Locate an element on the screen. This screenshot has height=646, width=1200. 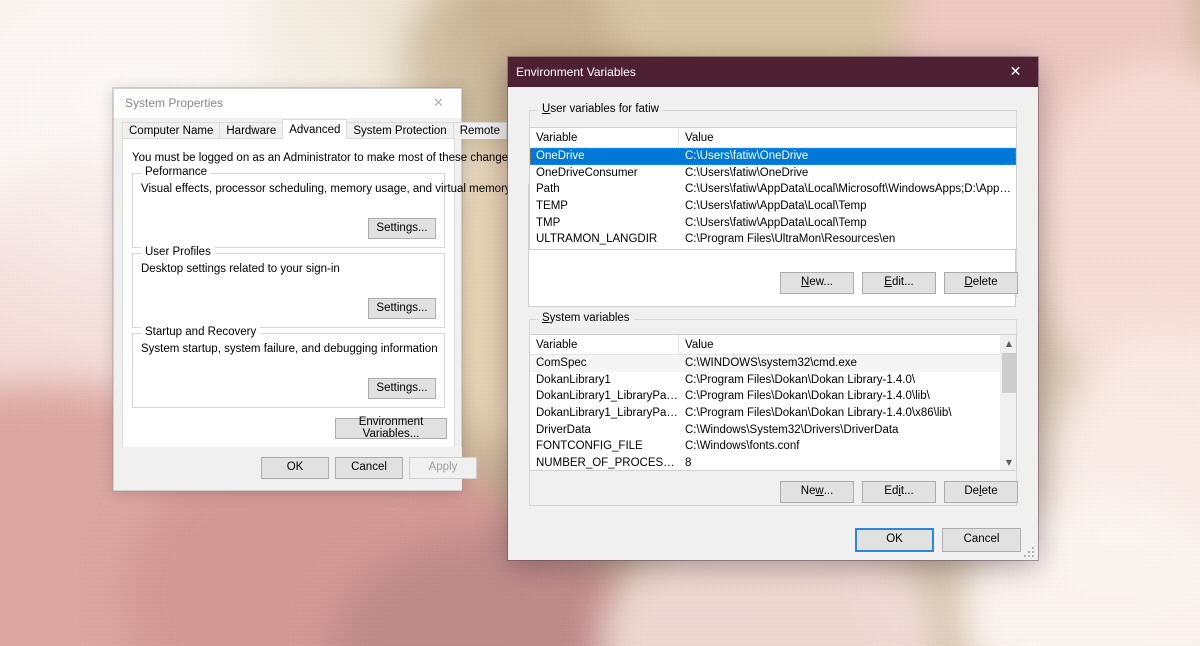
cell-variable: TMP is located at coordinates (548, 222).